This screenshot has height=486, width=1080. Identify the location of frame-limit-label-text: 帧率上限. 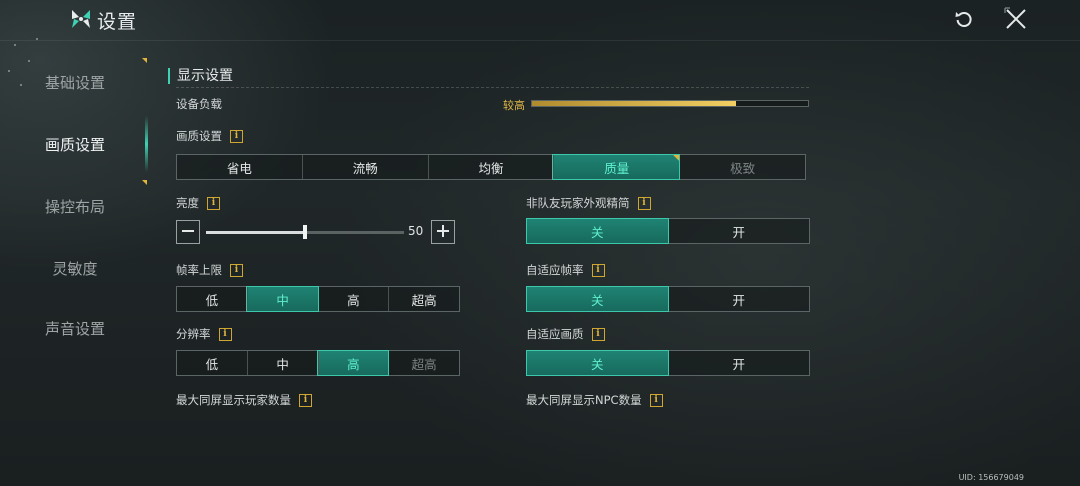
(199, 270).